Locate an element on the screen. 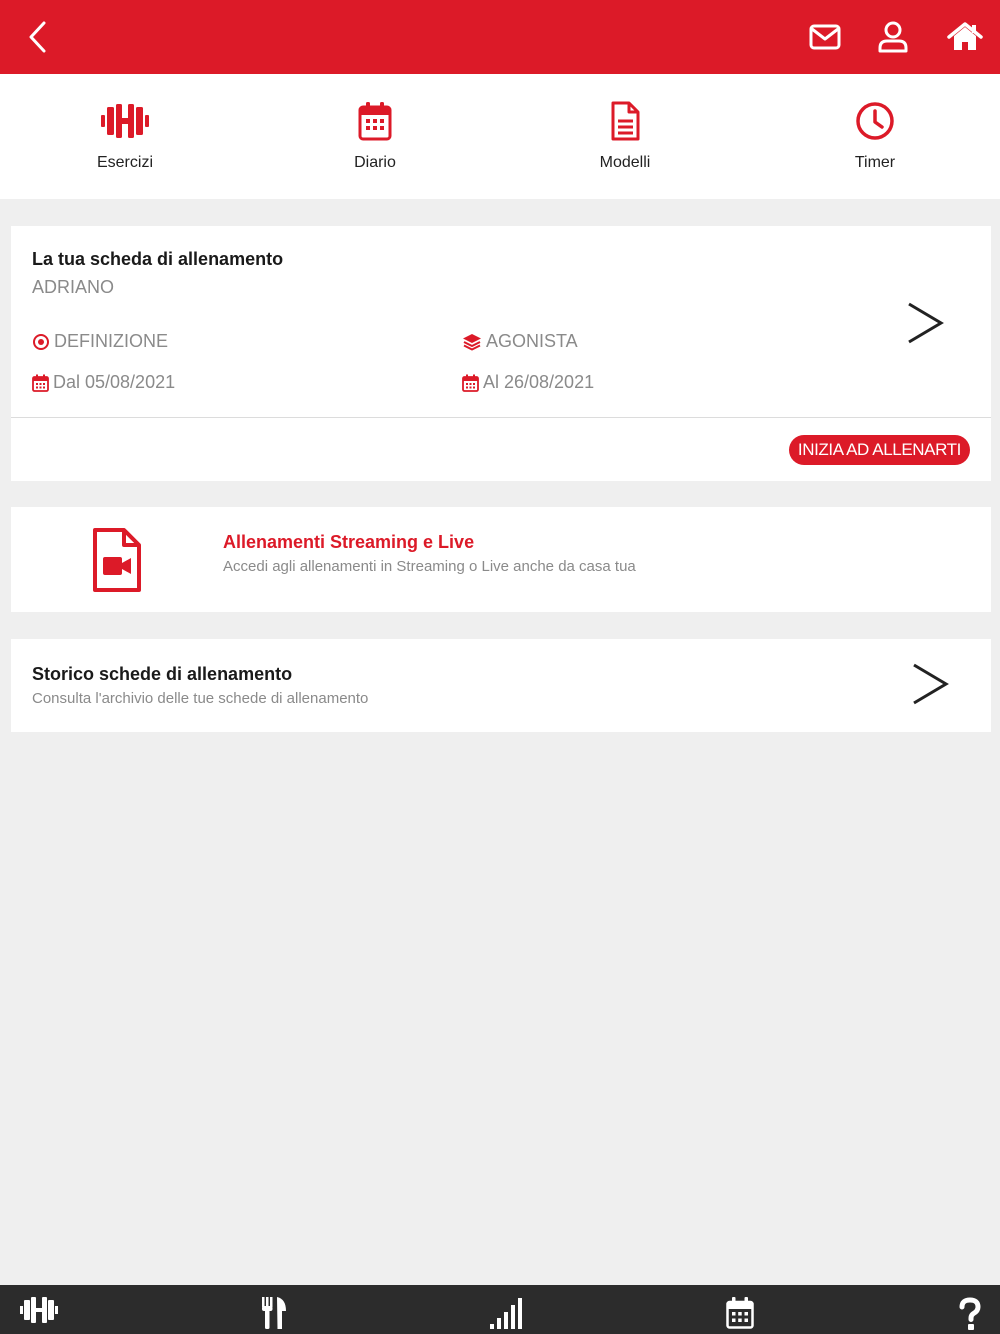  plan-goal-text: DEFINIZIONE is located at coordinates (111, 341).